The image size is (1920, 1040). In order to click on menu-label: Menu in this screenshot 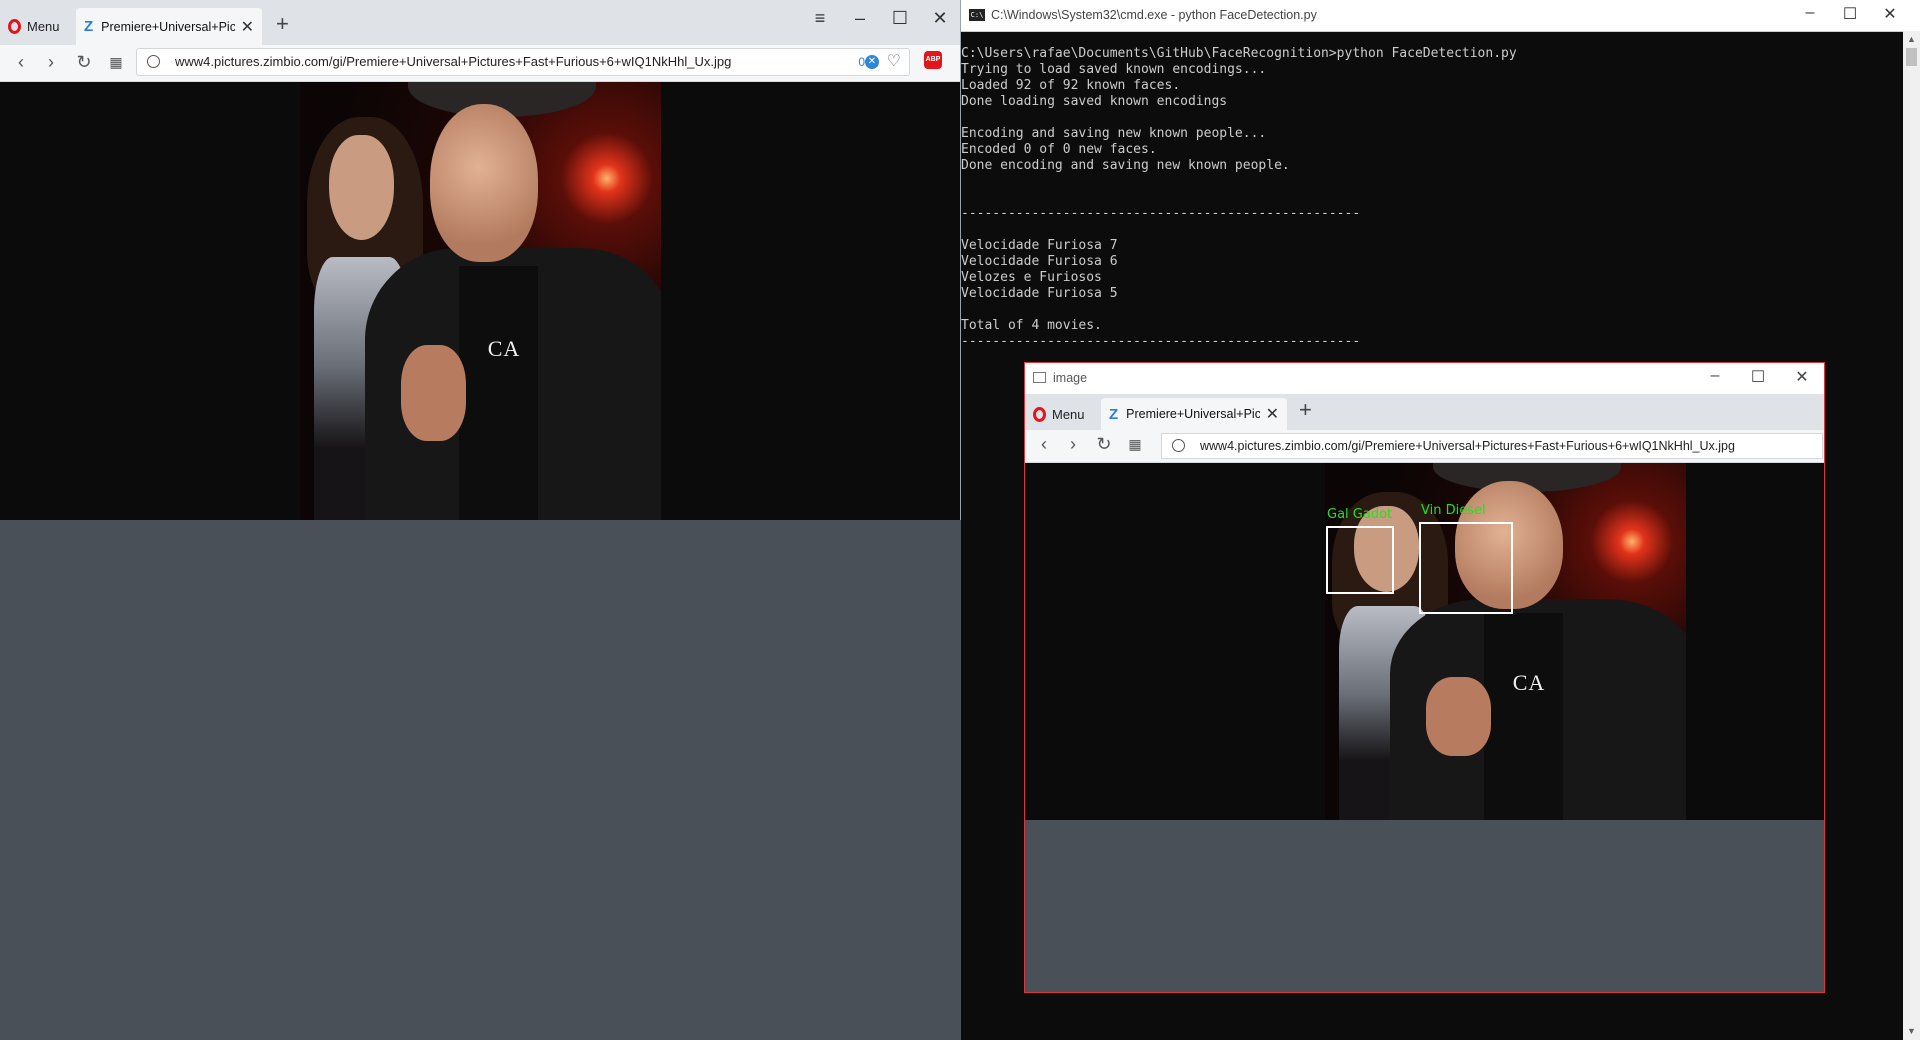, I will do `click(43, 26)`.